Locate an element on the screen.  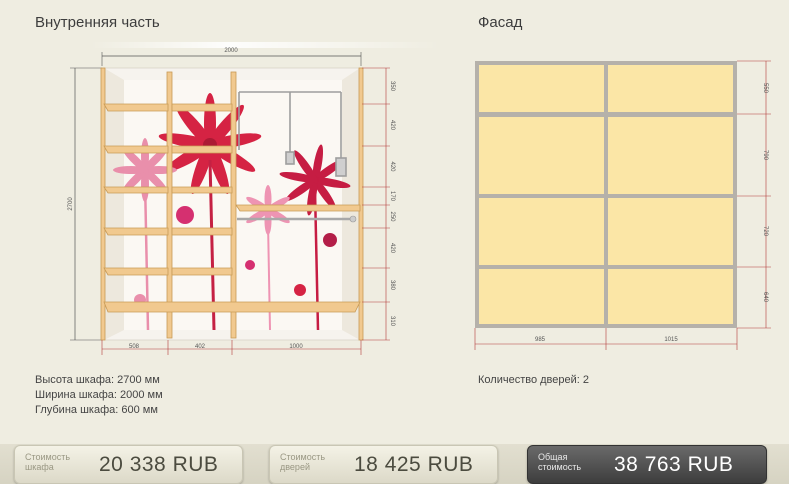
total-cost-value: 38 763 RUB is located at coordinates (674, 464).